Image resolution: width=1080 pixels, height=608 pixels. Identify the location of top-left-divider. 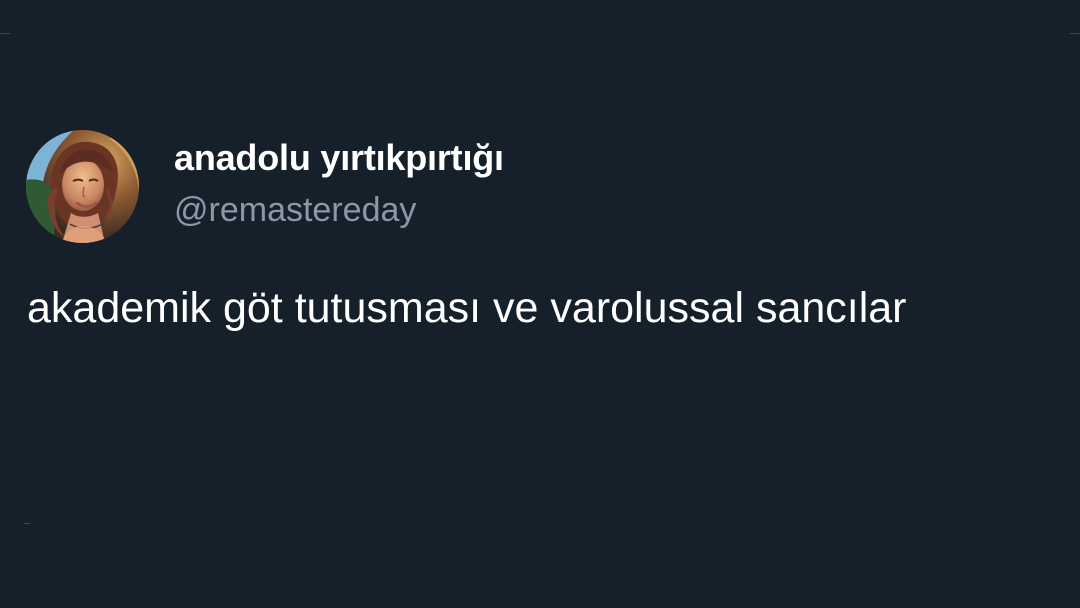
(5, 33).